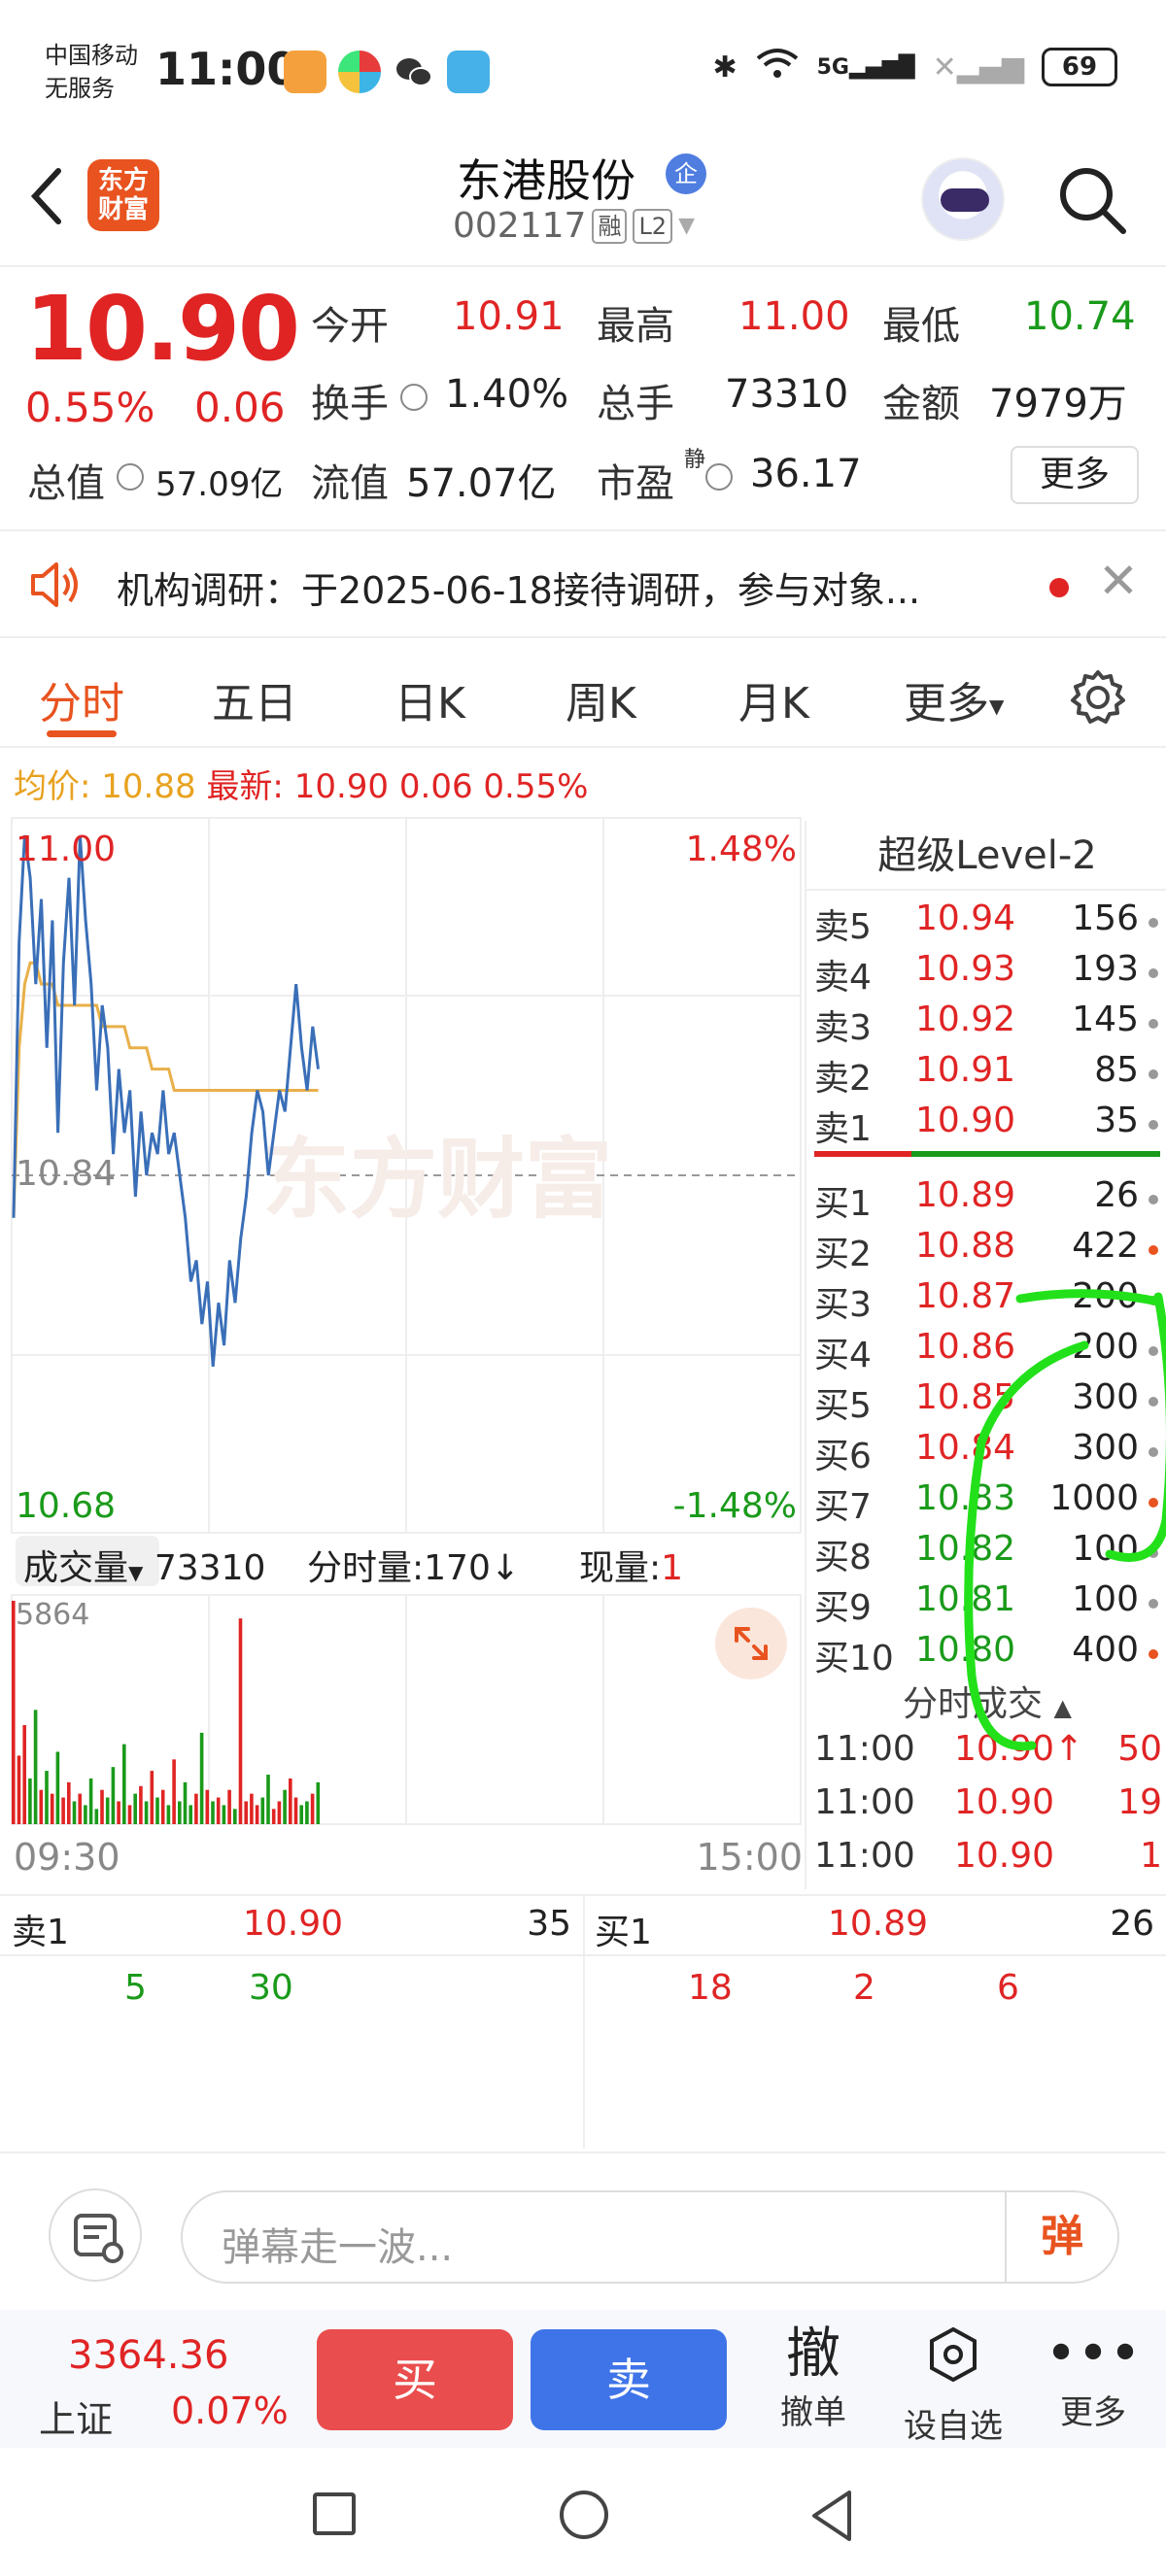 This screenshot has height=2576, width=1166. I want to click on buy-button: 买, so click(415, 2379).